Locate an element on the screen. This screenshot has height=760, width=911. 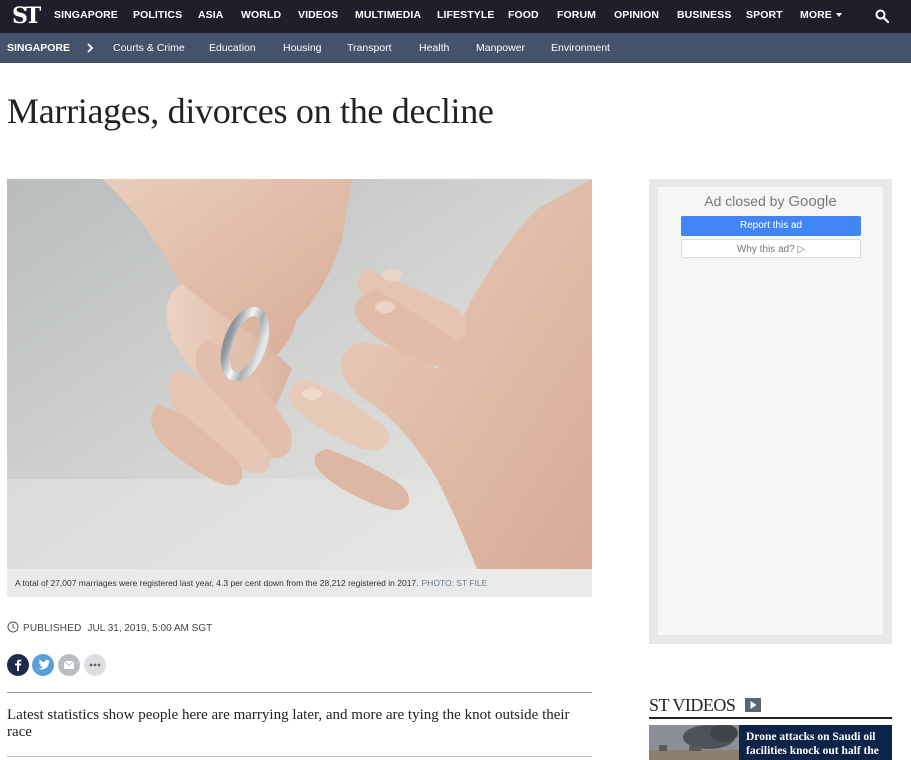
chevron-down-icon is located at coordinates (838, 15).